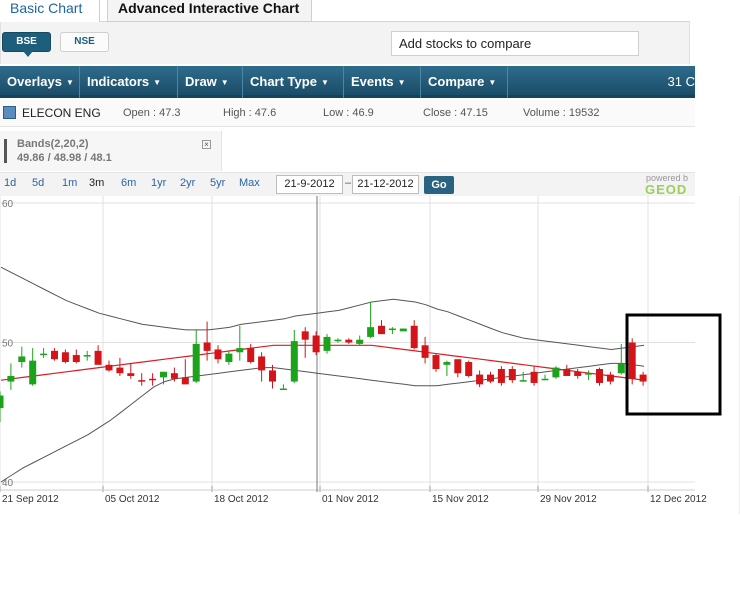  I want to click on low-value: Low : 46.9, so click(348, 113).